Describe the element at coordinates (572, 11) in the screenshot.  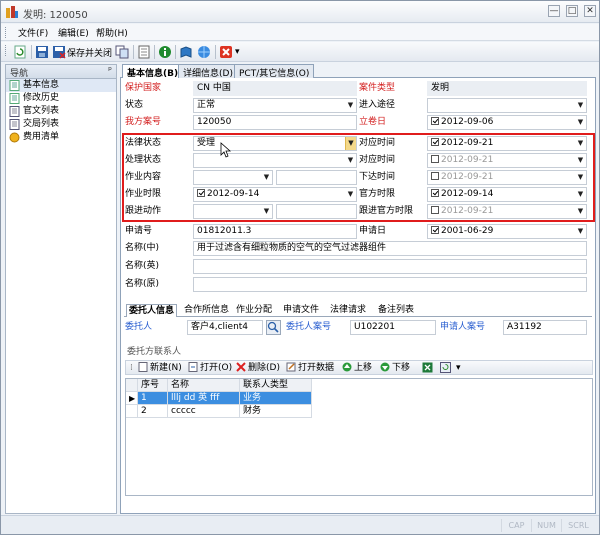
I see `maximize-button: □` at that location.